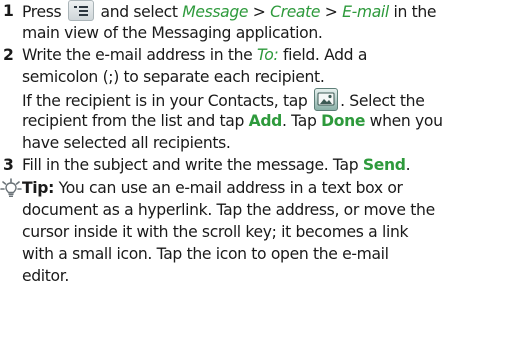  What do you see at coordinates (11, 188) in the screenshot?
I see `lightbulb-tip-icon` at bounding box center [11, 188].